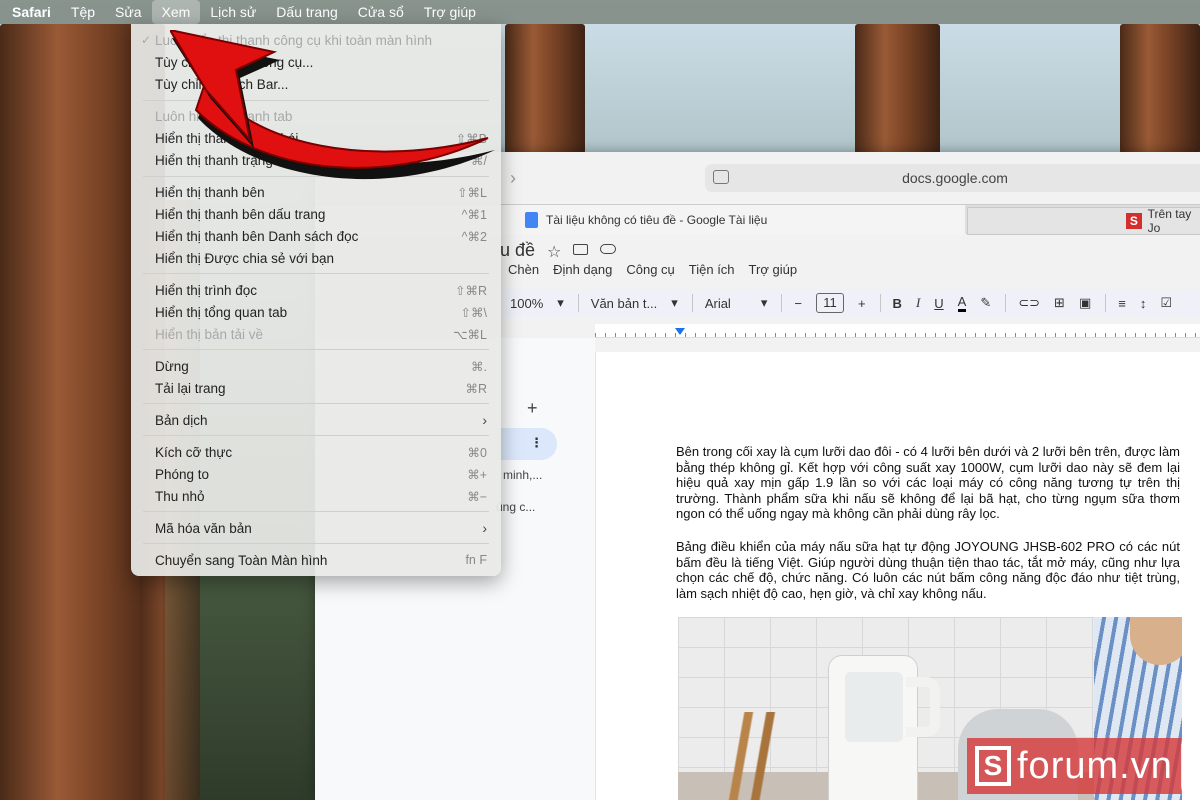  What do you see at coordinates (146, 40) in the screenshot?
I see `checkmark-icon: ✓` at bounding box center [146, 40].